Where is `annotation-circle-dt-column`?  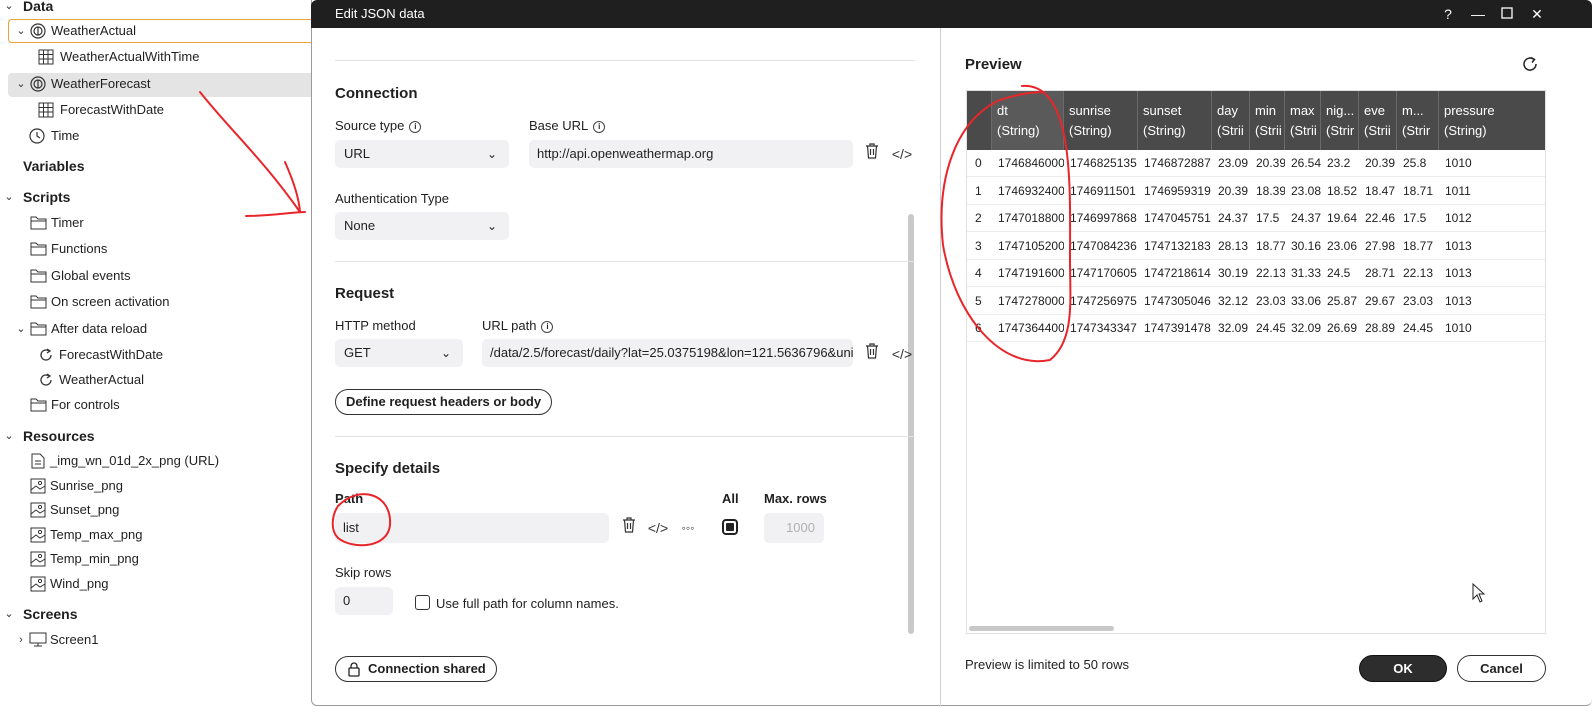 annotation-circle-dt-column is located at coordinates (1006, 223).